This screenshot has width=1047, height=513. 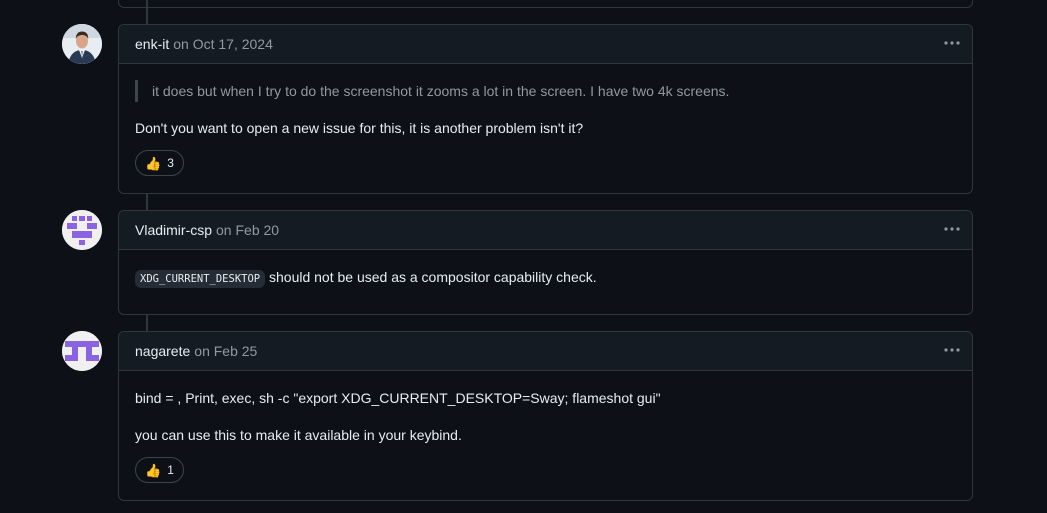 I want to click on comment-header: nagarete on Feb 25, so click(x=545, y=351).